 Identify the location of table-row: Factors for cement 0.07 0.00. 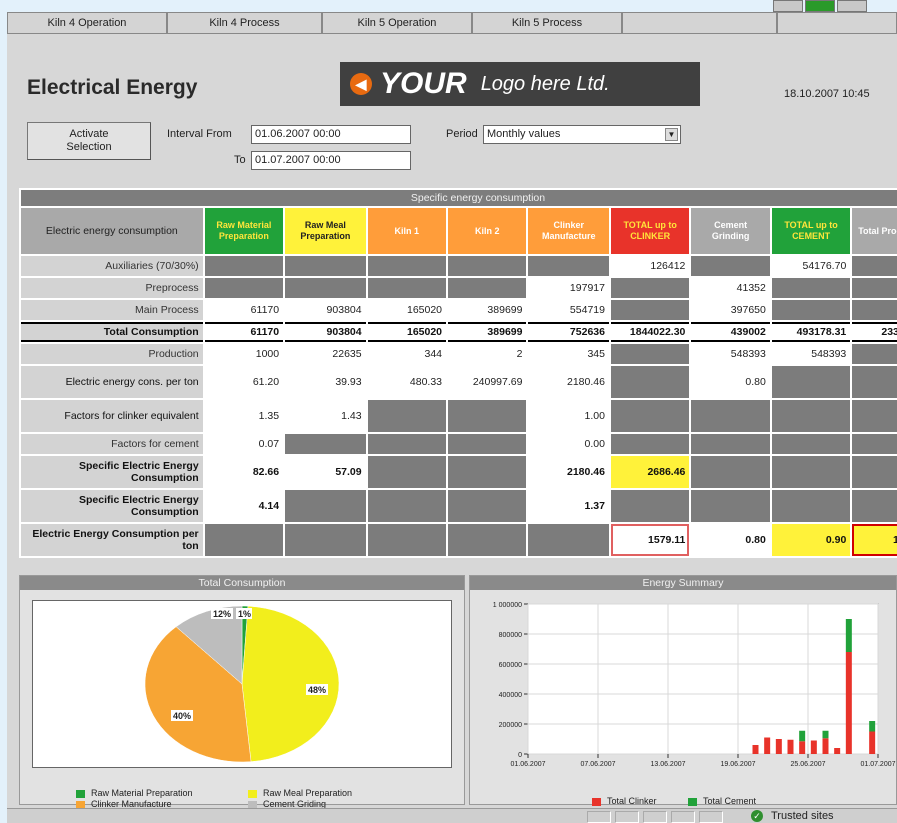
(459, 444).